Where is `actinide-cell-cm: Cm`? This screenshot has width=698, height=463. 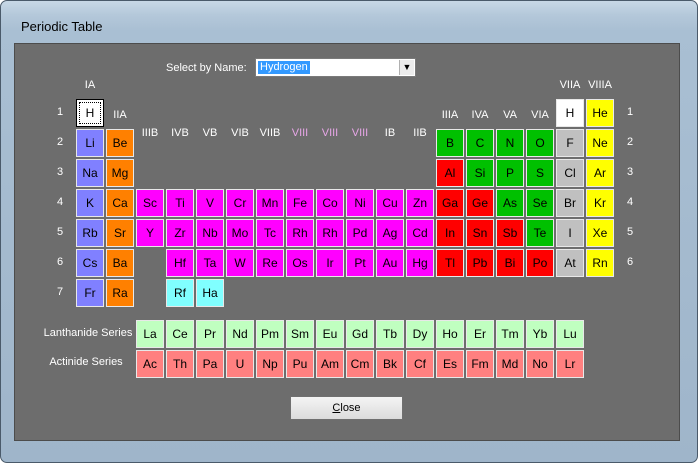
actinide-cell-cm: Cm is located at coordinates (360, 364).